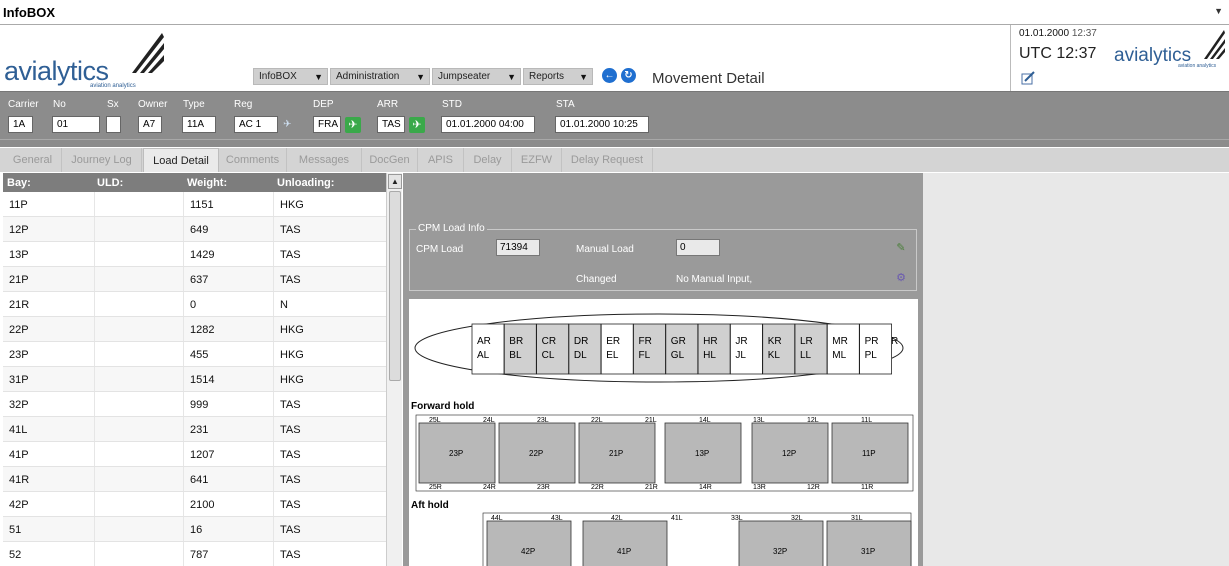 Image resolution: width=1229 pixels, height=566 pixels. I want to click on settings-gear-icon: ⚙, so click(901, 278).